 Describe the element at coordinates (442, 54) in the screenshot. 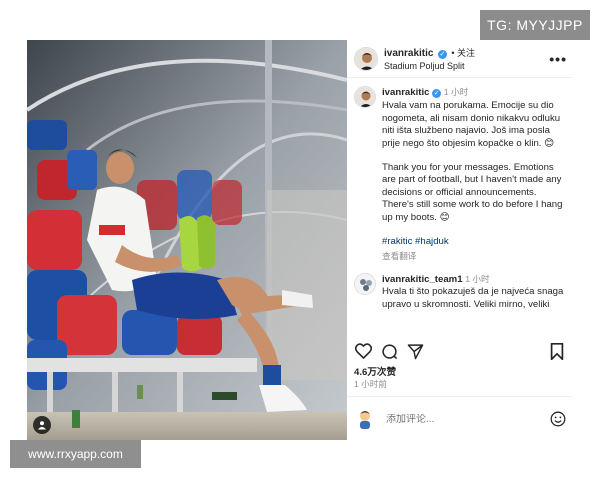

I see `verified-icon: ✓` at that location.